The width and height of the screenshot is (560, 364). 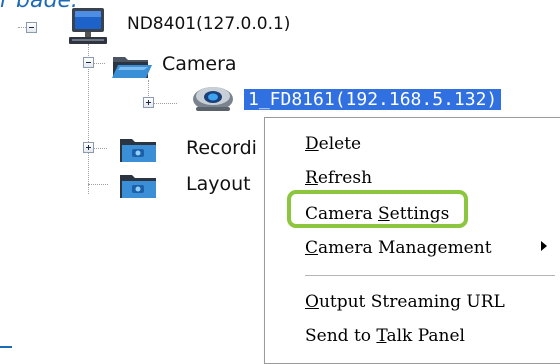 What do you see at coordinates (88, 26) in the screenshot?
I see `monitor-icon` at bounding box center [88, 26].